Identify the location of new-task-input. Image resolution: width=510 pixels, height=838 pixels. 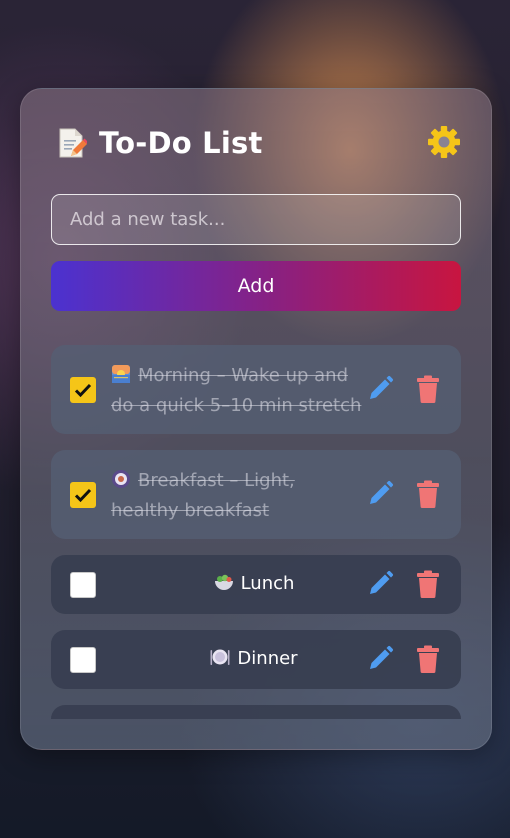
(256, 219).